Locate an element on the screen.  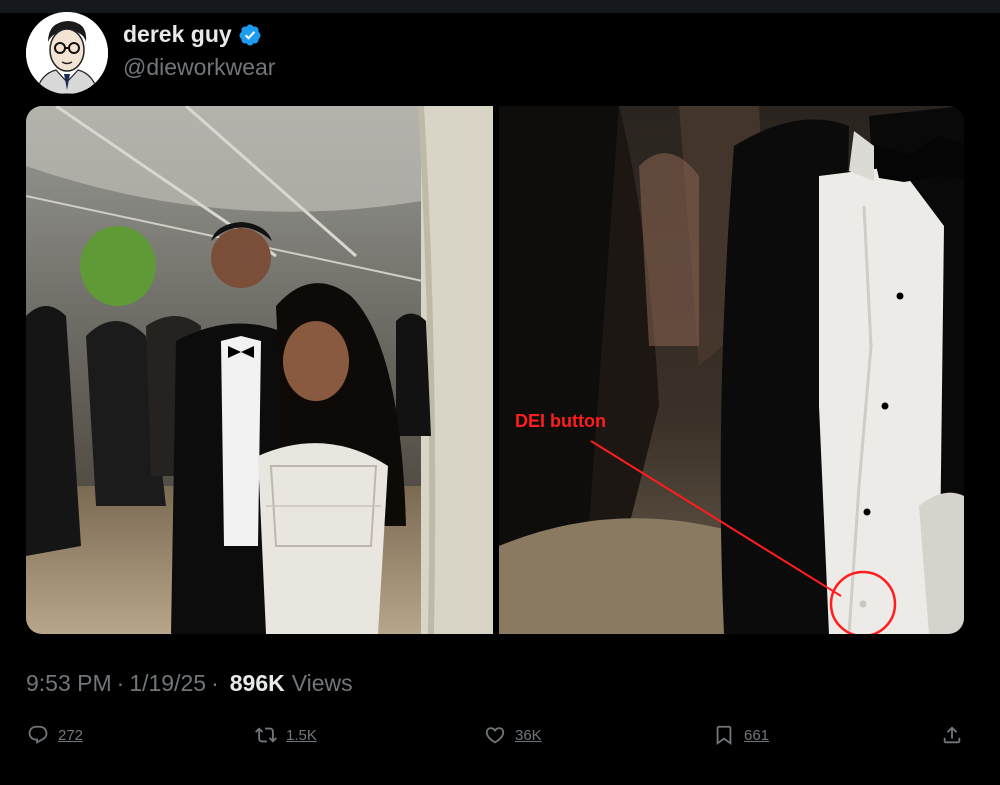
avatar is located at coordinates (67, 53).